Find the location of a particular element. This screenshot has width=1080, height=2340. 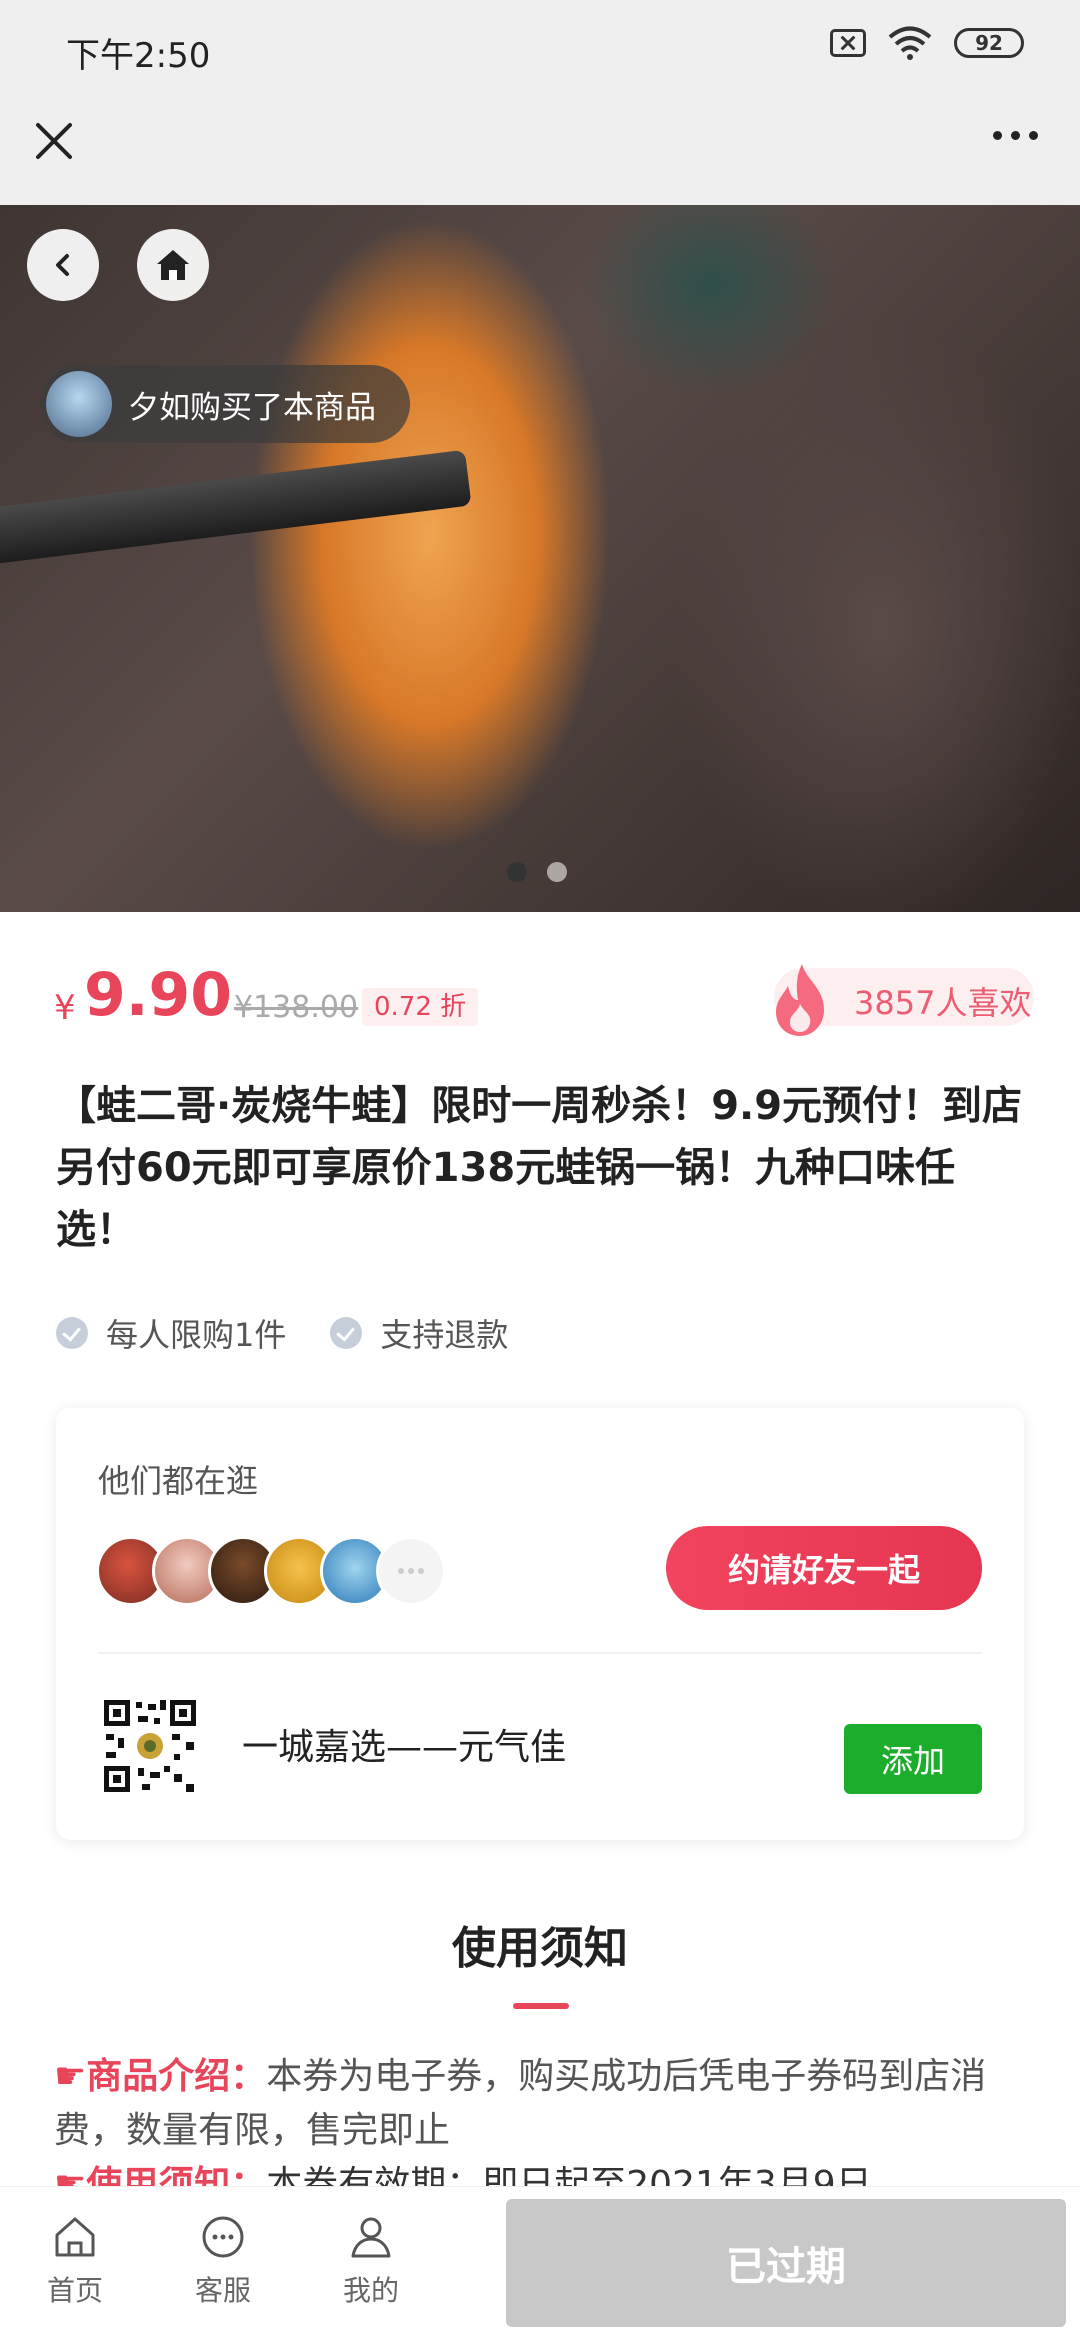

carousel-indicator is located at coordinates (537, 872).